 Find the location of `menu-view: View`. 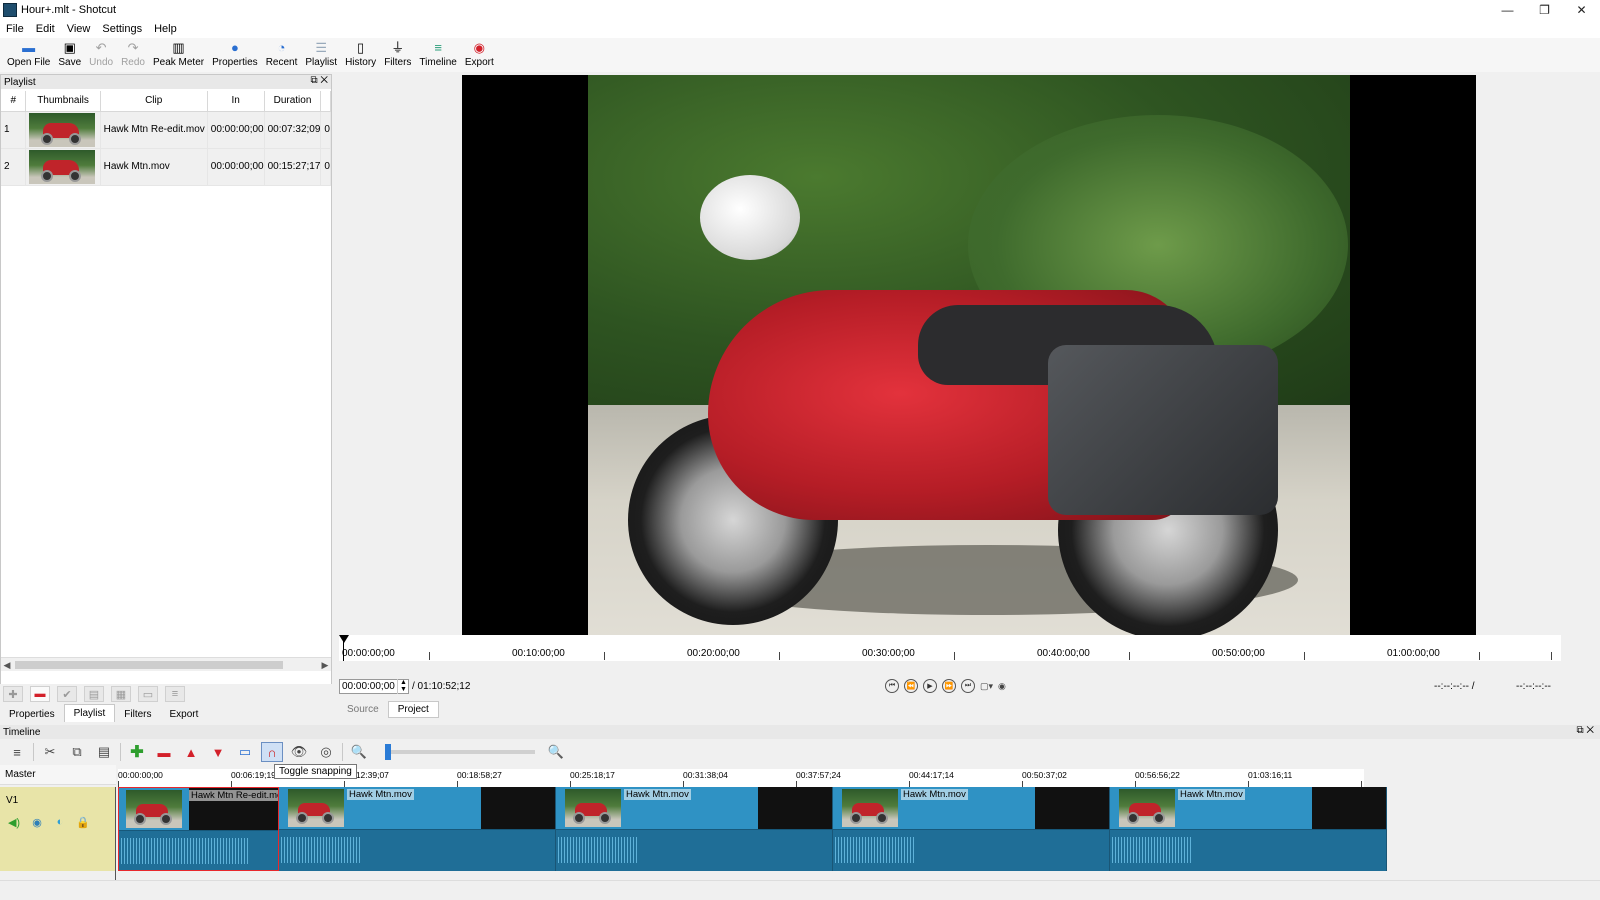

menu-view: View is located at coordinates (79, 29).